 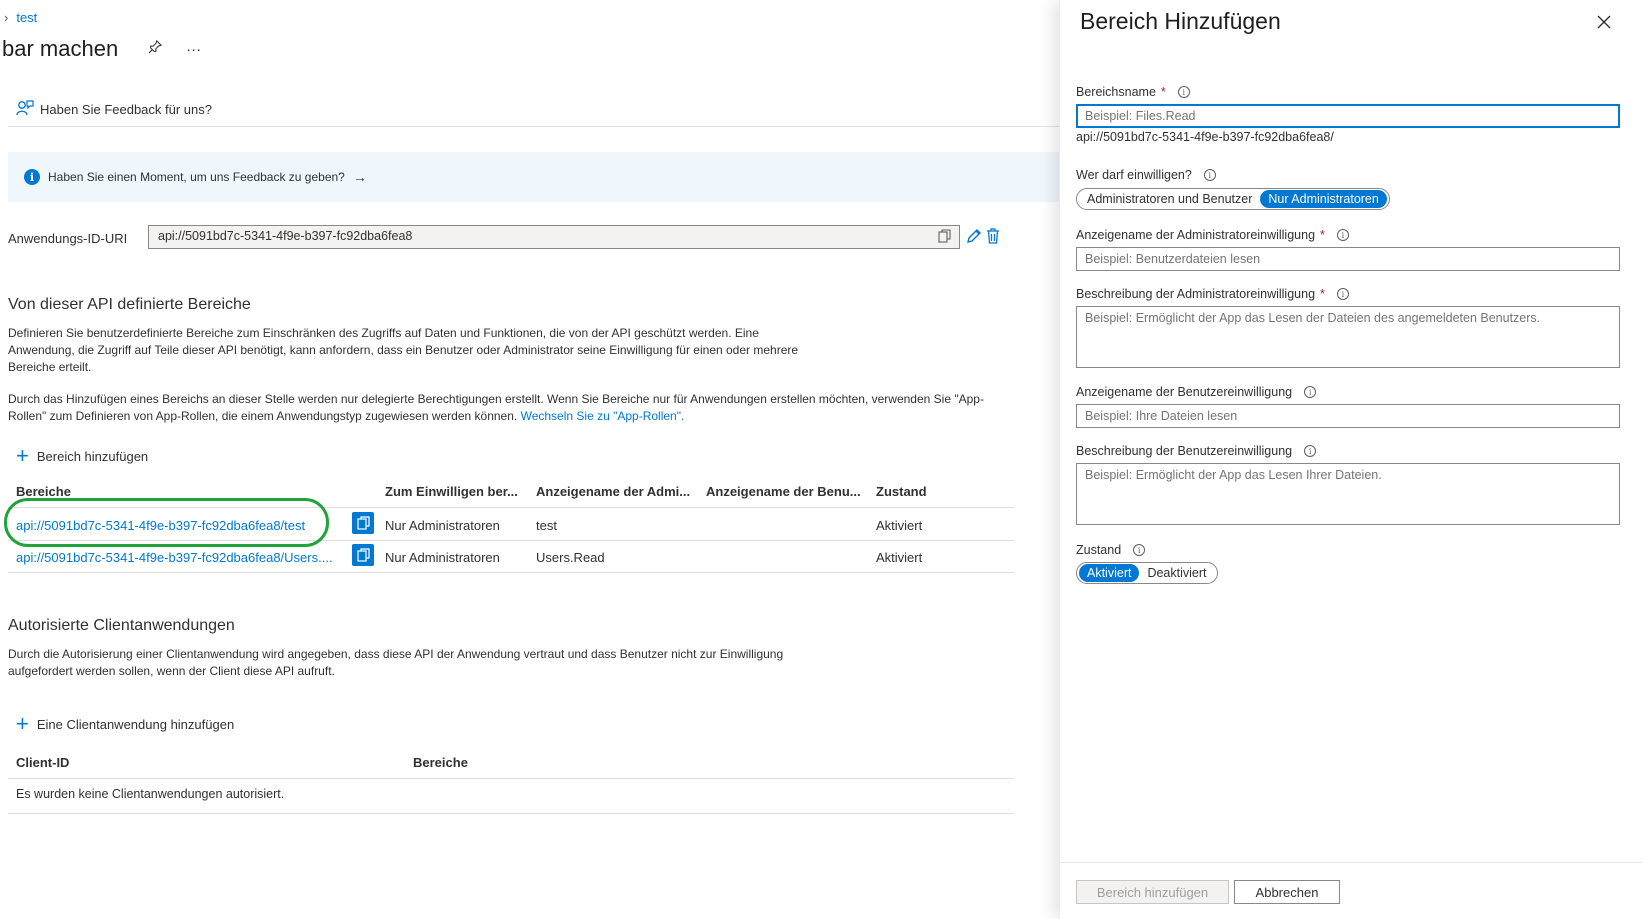 What do you see at coordinates (1116, 92) in the screenshot?
I see `scope-name-label-text: Bereichsname` at bounding box center [1116, 92].